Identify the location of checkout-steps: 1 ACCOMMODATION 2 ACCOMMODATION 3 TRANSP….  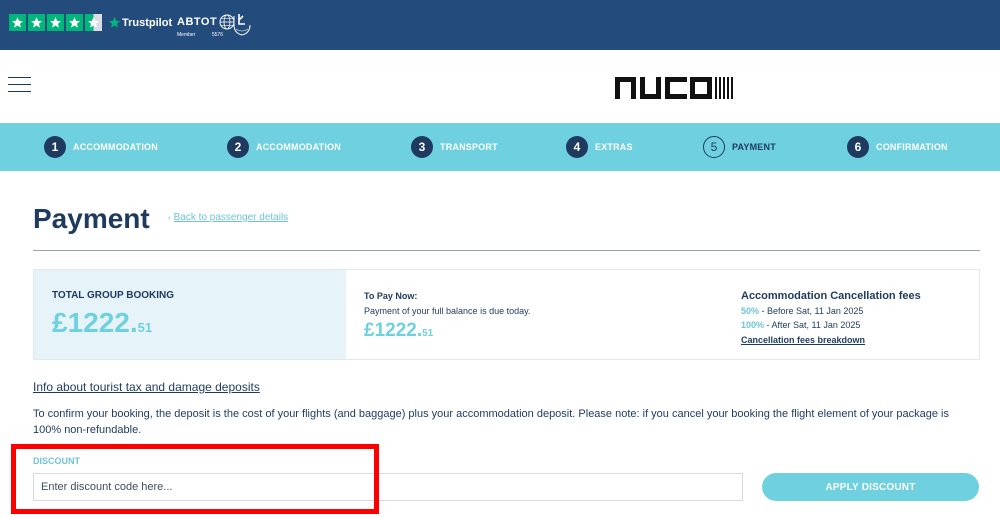
(500, 147).